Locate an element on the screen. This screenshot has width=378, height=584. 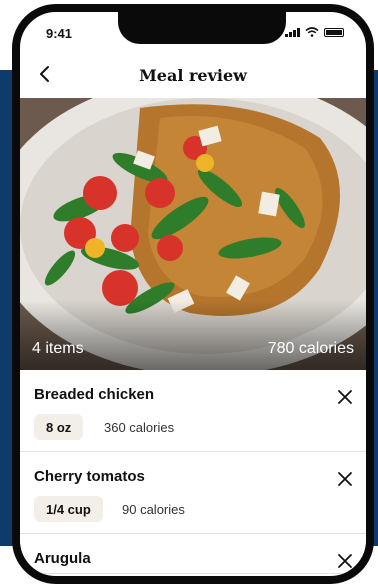
food-item-name: Cherry tomatos is located at coordinates (89, 476).